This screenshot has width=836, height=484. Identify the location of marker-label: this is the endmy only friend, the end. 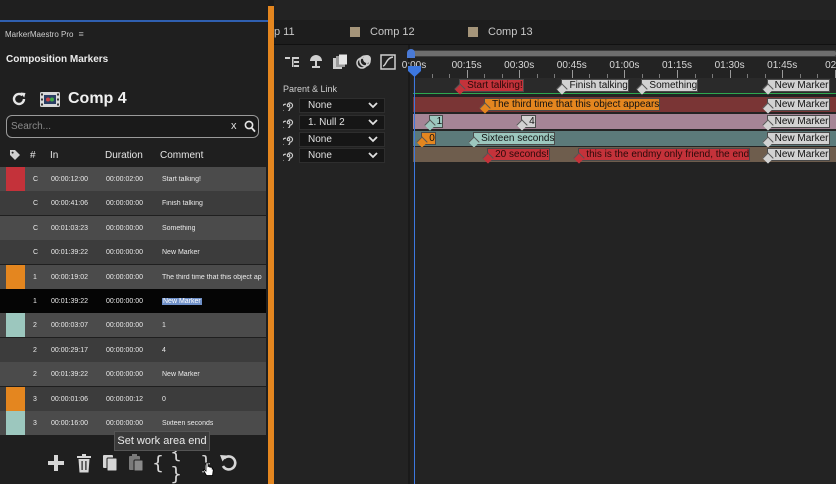
(664, 155).